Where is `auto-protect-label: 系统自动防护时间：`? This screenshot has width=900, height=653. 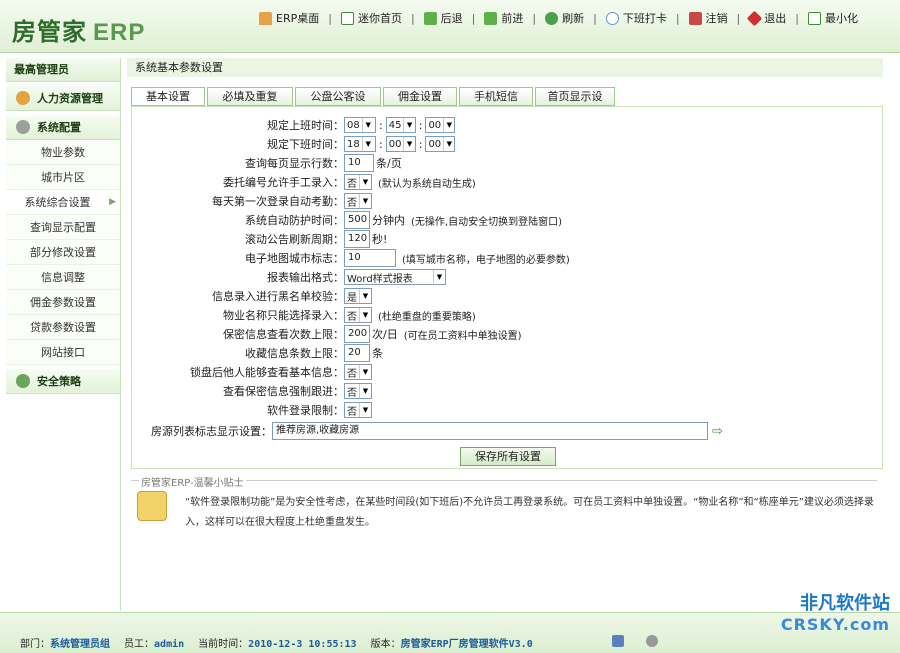 auto-protect-label: 系统自动防护时间： is located at coordinates (294, 220).